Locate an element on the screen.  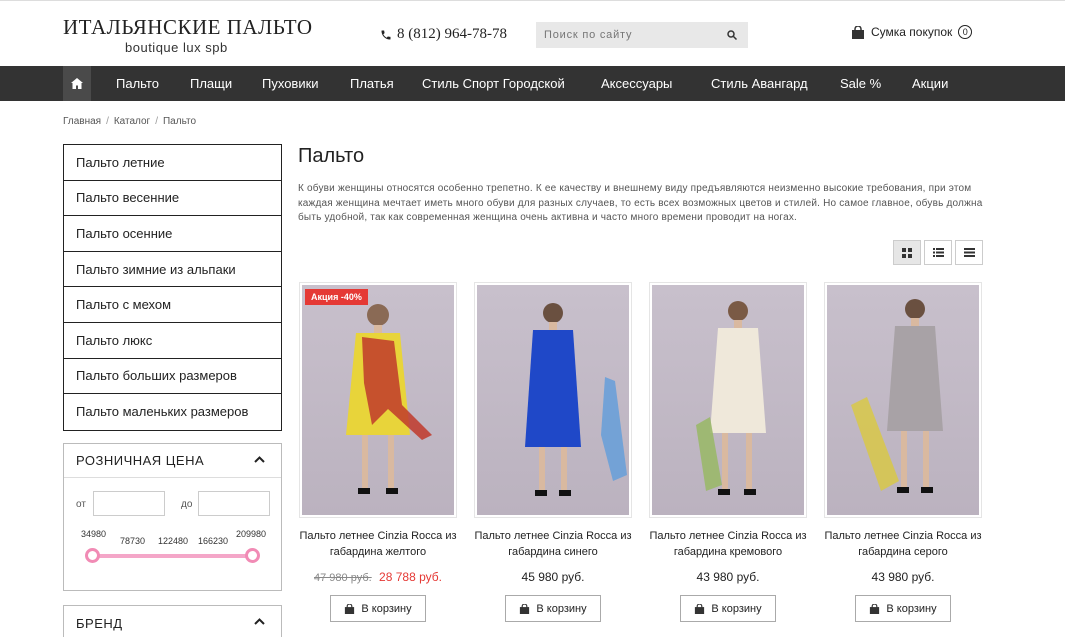
view-switcher is located at coordinates (938, 252).